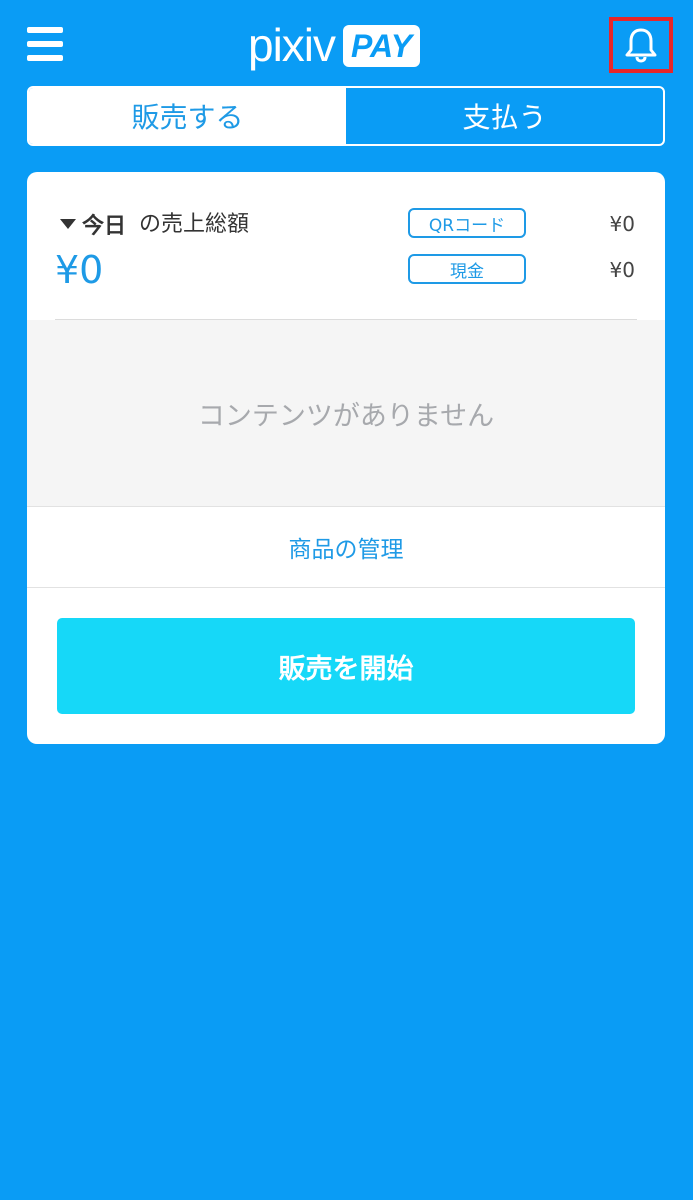  I want to click on period-selector: 今日, so click(93, 224).